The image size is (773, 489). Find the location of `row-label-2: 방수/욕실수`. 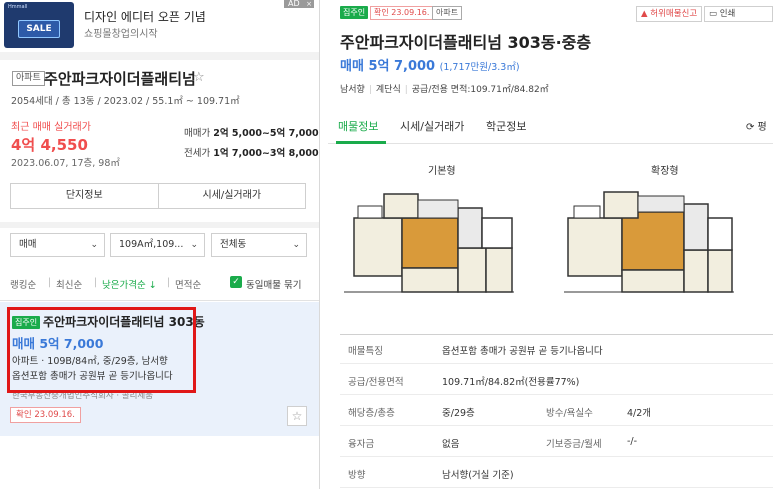

row-label-2: 방수/욕실수 is located at coordinates (569, 413).